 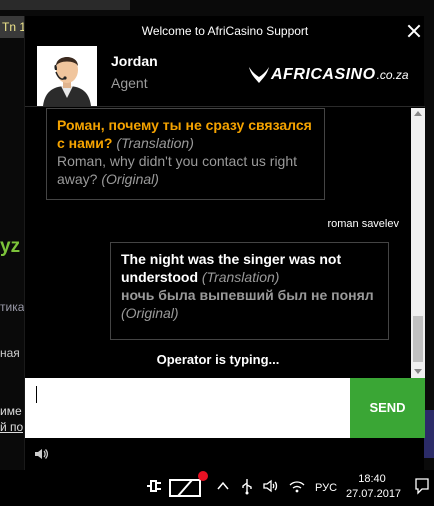 What do you see at coordinates (225, 106) in the screenshot?
I see `header-divider` at bounding box center [225, 106].